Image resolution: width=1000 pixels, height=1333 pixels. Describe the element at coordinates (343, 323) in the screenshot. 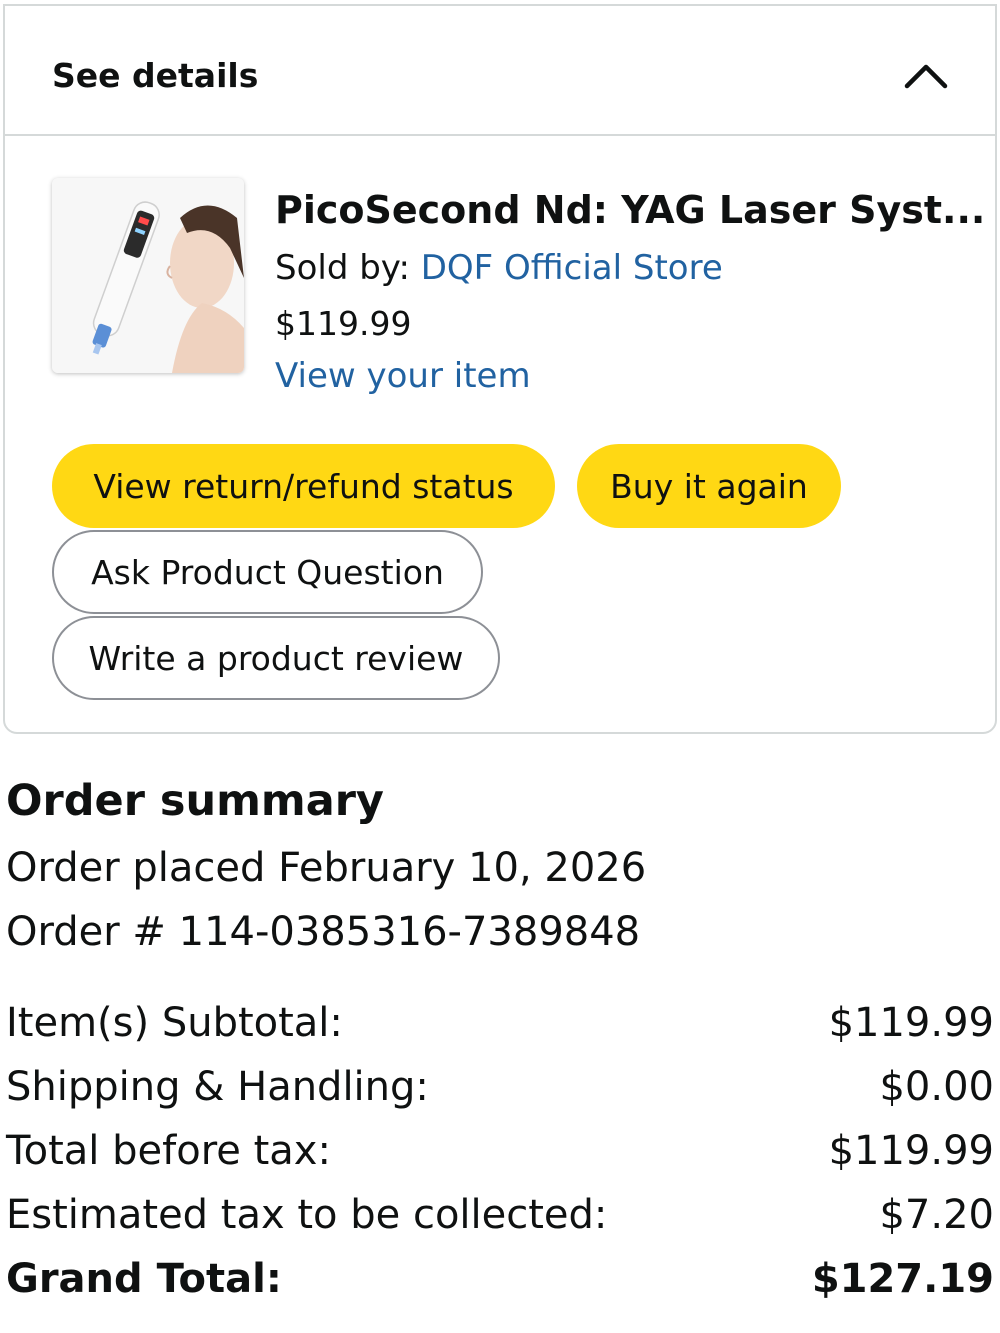

I see `item-price: $119.99` at that location.